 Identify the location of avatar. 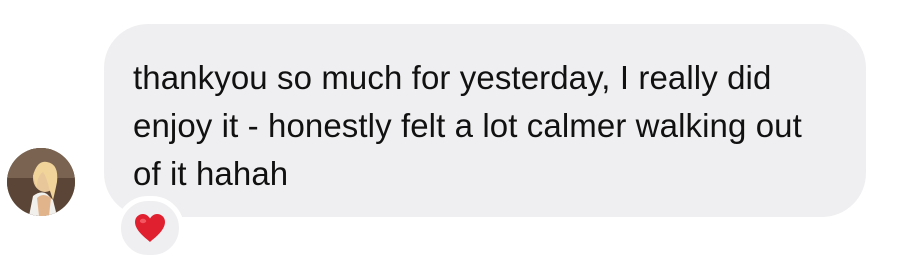
(41, 182).